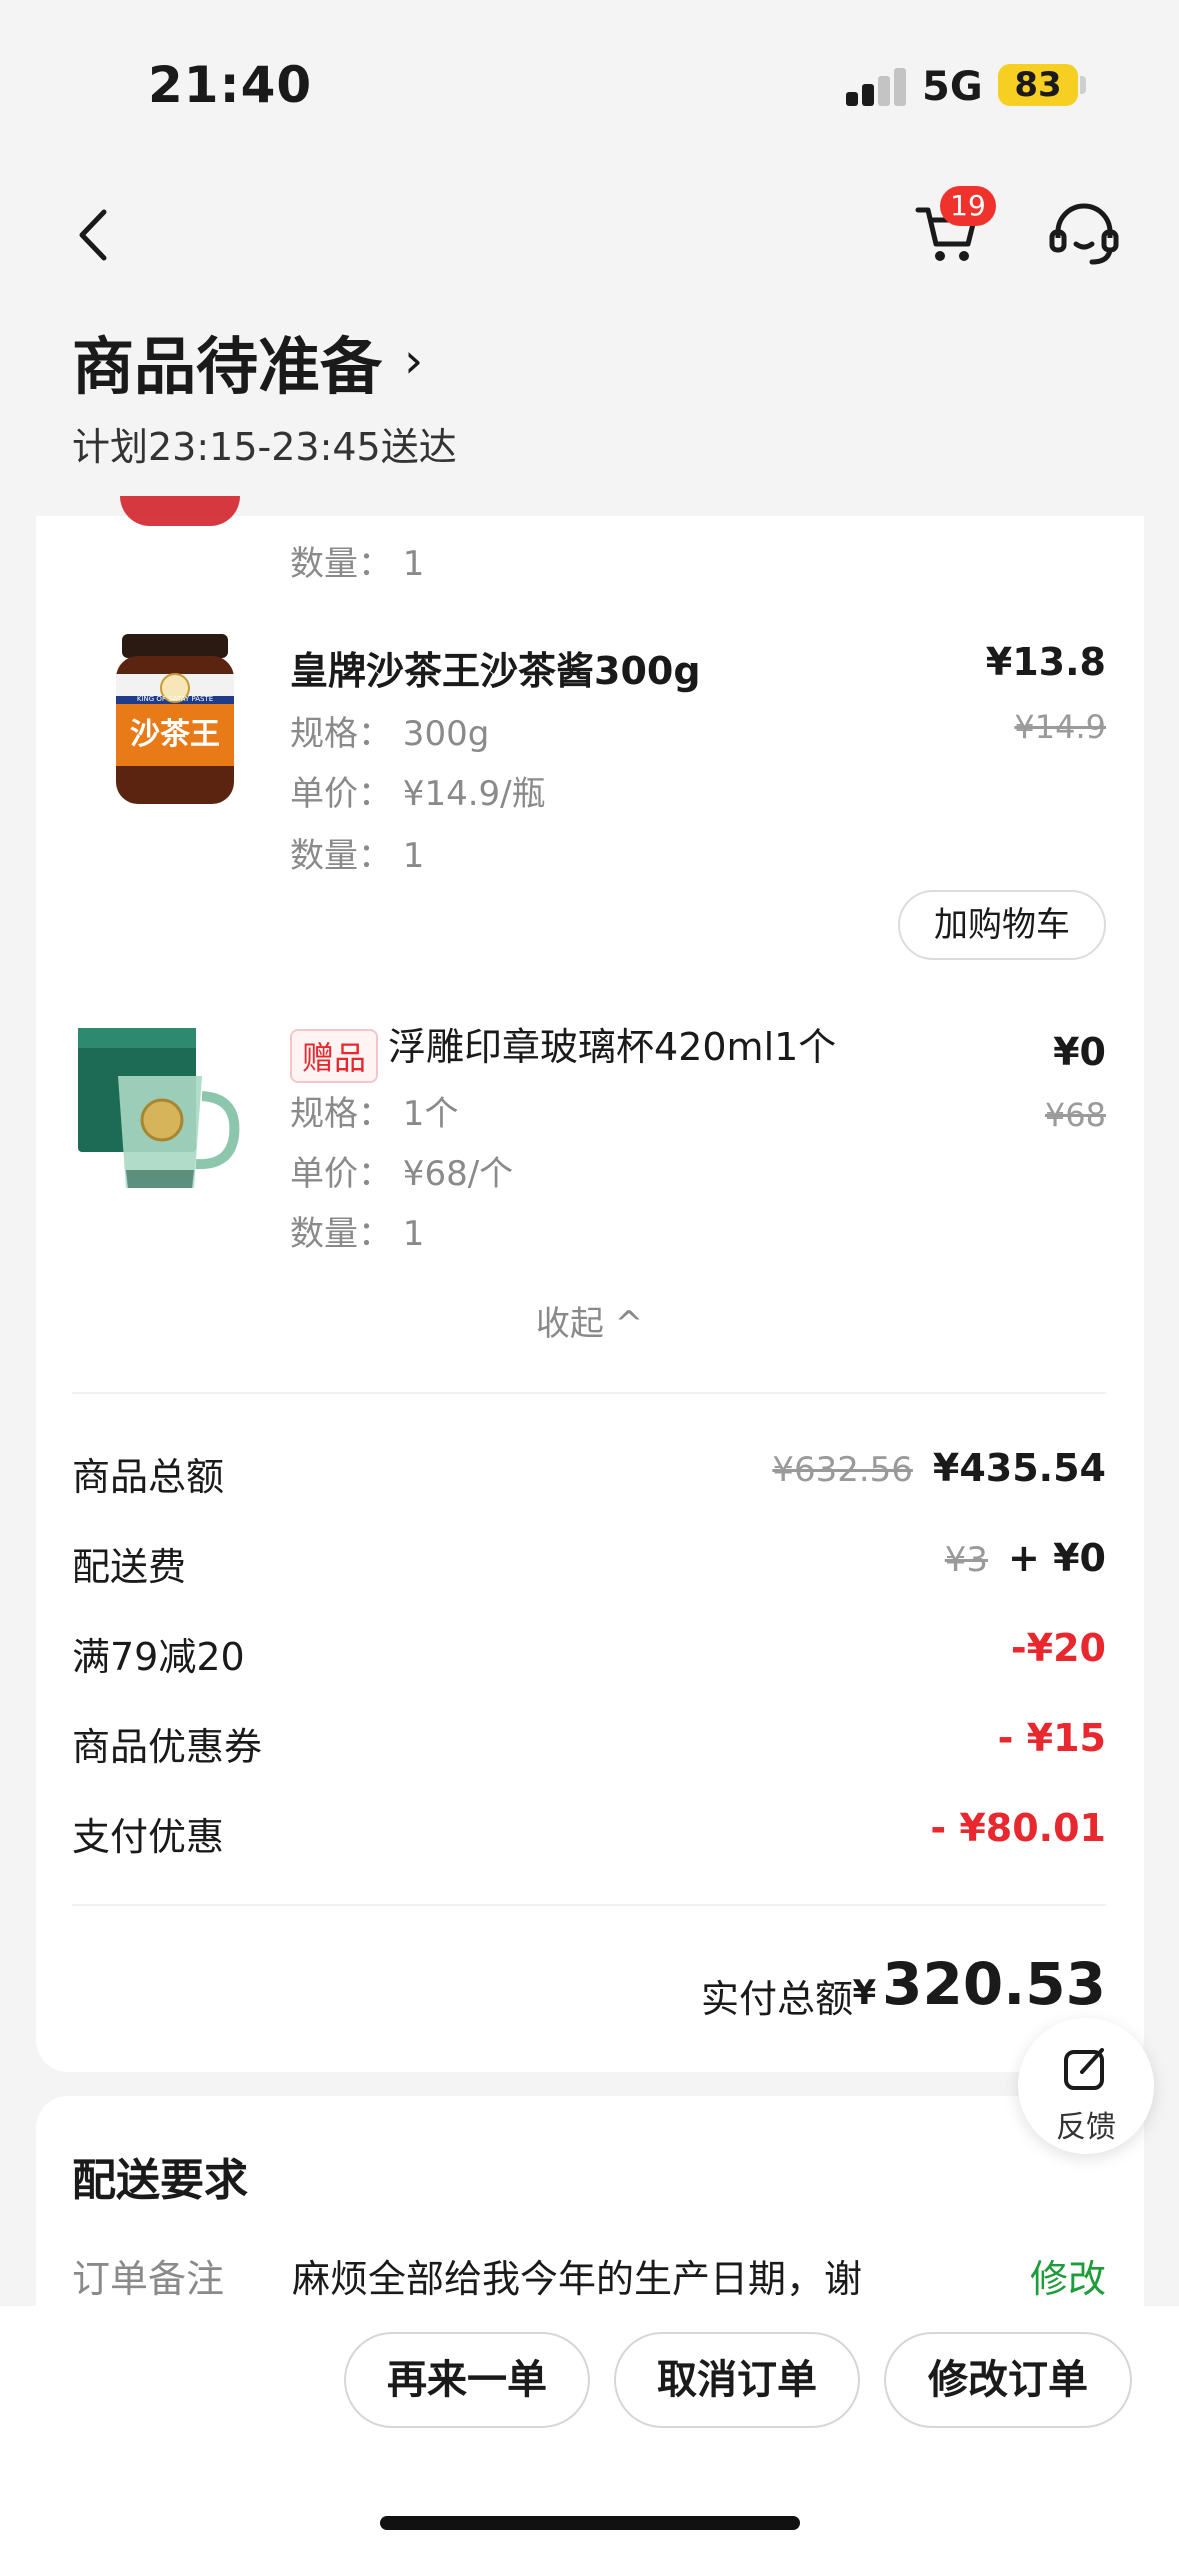 The height and width of the screenshot is (2556, 1179). I want to click on signal-icon, so click(876, 86).